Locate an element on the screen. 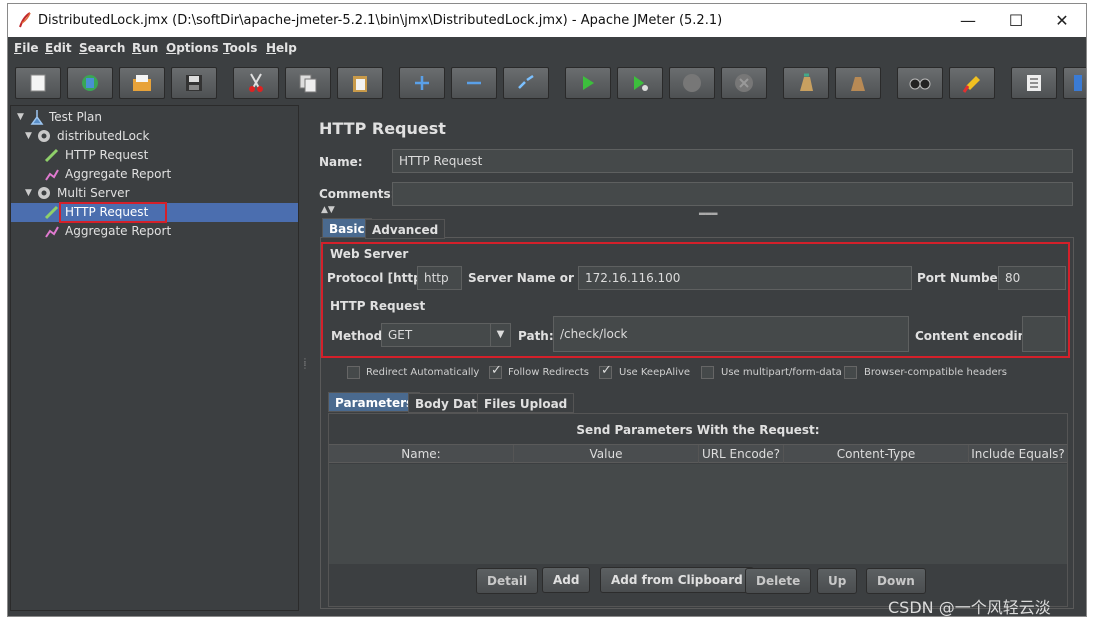 Image resolution: width=1097 pixels, height=624 pixels. reset-search-button is located at coordinates (972, 83).